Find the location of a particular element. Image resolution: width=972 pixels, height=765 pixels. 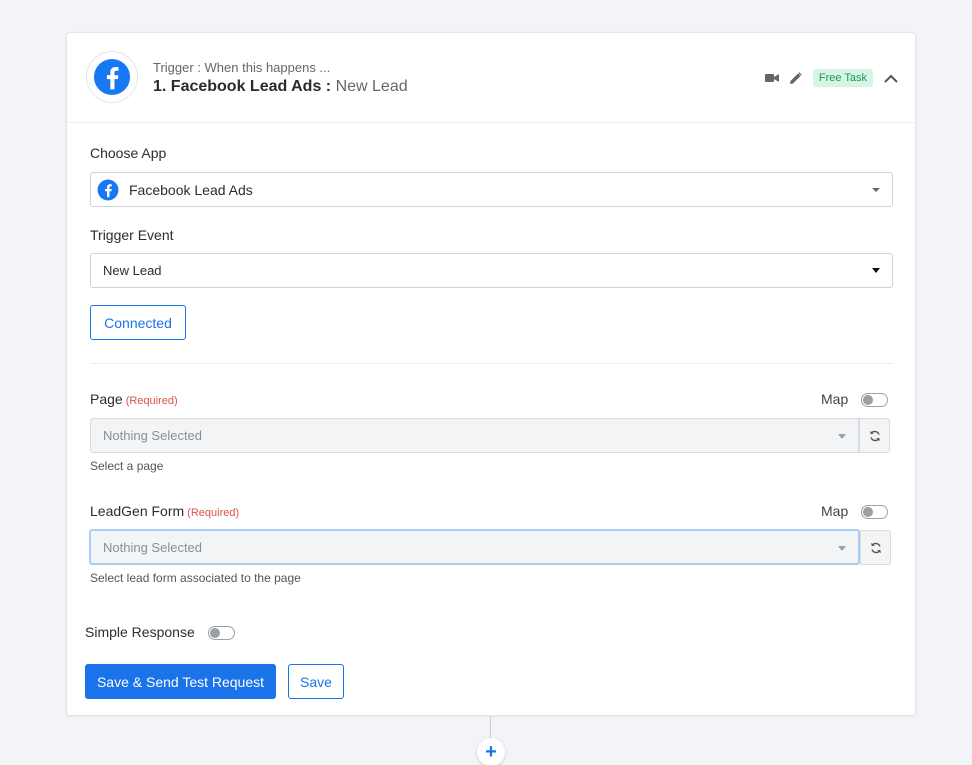

page-map-toggle is located at coordinates (874, 400).